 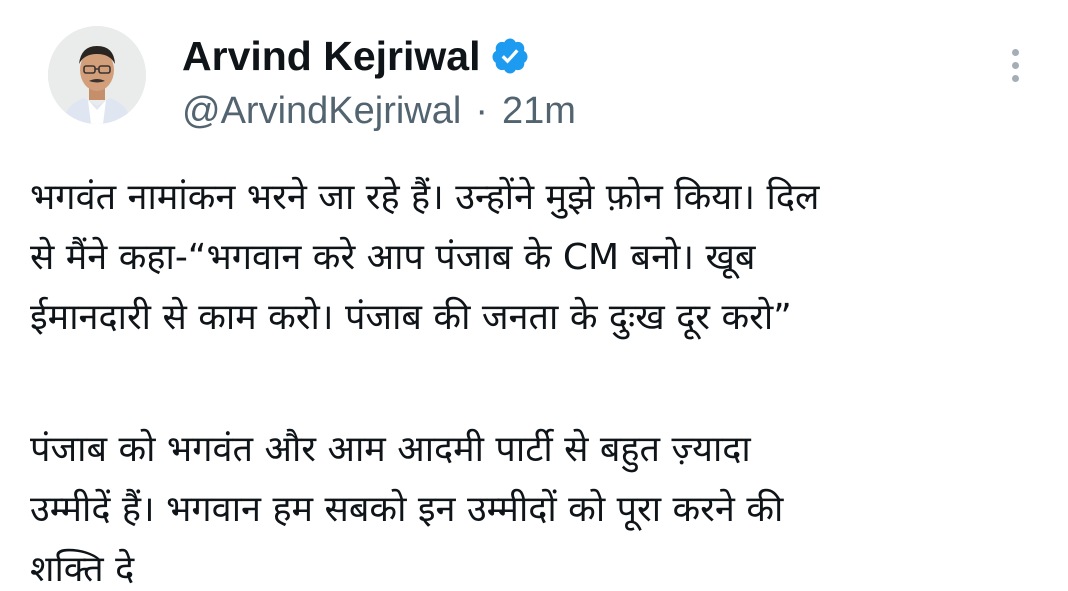 I want to click on verified-badge-icon, so click(x=510, y=56).